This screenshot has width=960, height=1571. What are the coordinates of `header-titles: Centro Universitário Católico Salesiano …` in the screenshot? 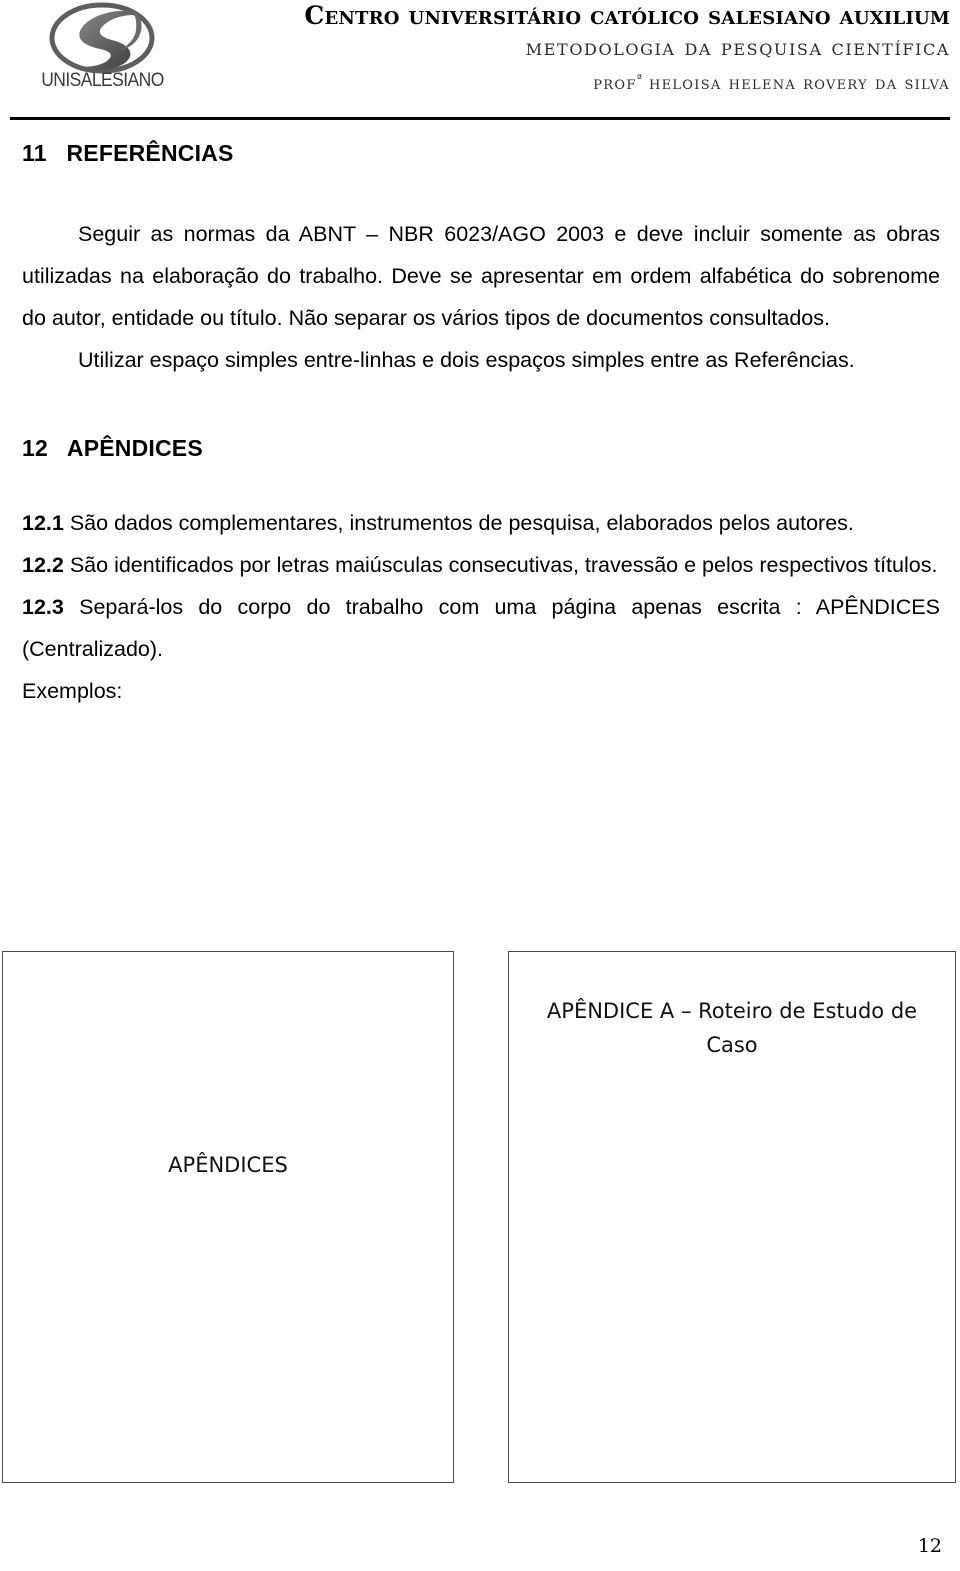 It's located at (565, 49).